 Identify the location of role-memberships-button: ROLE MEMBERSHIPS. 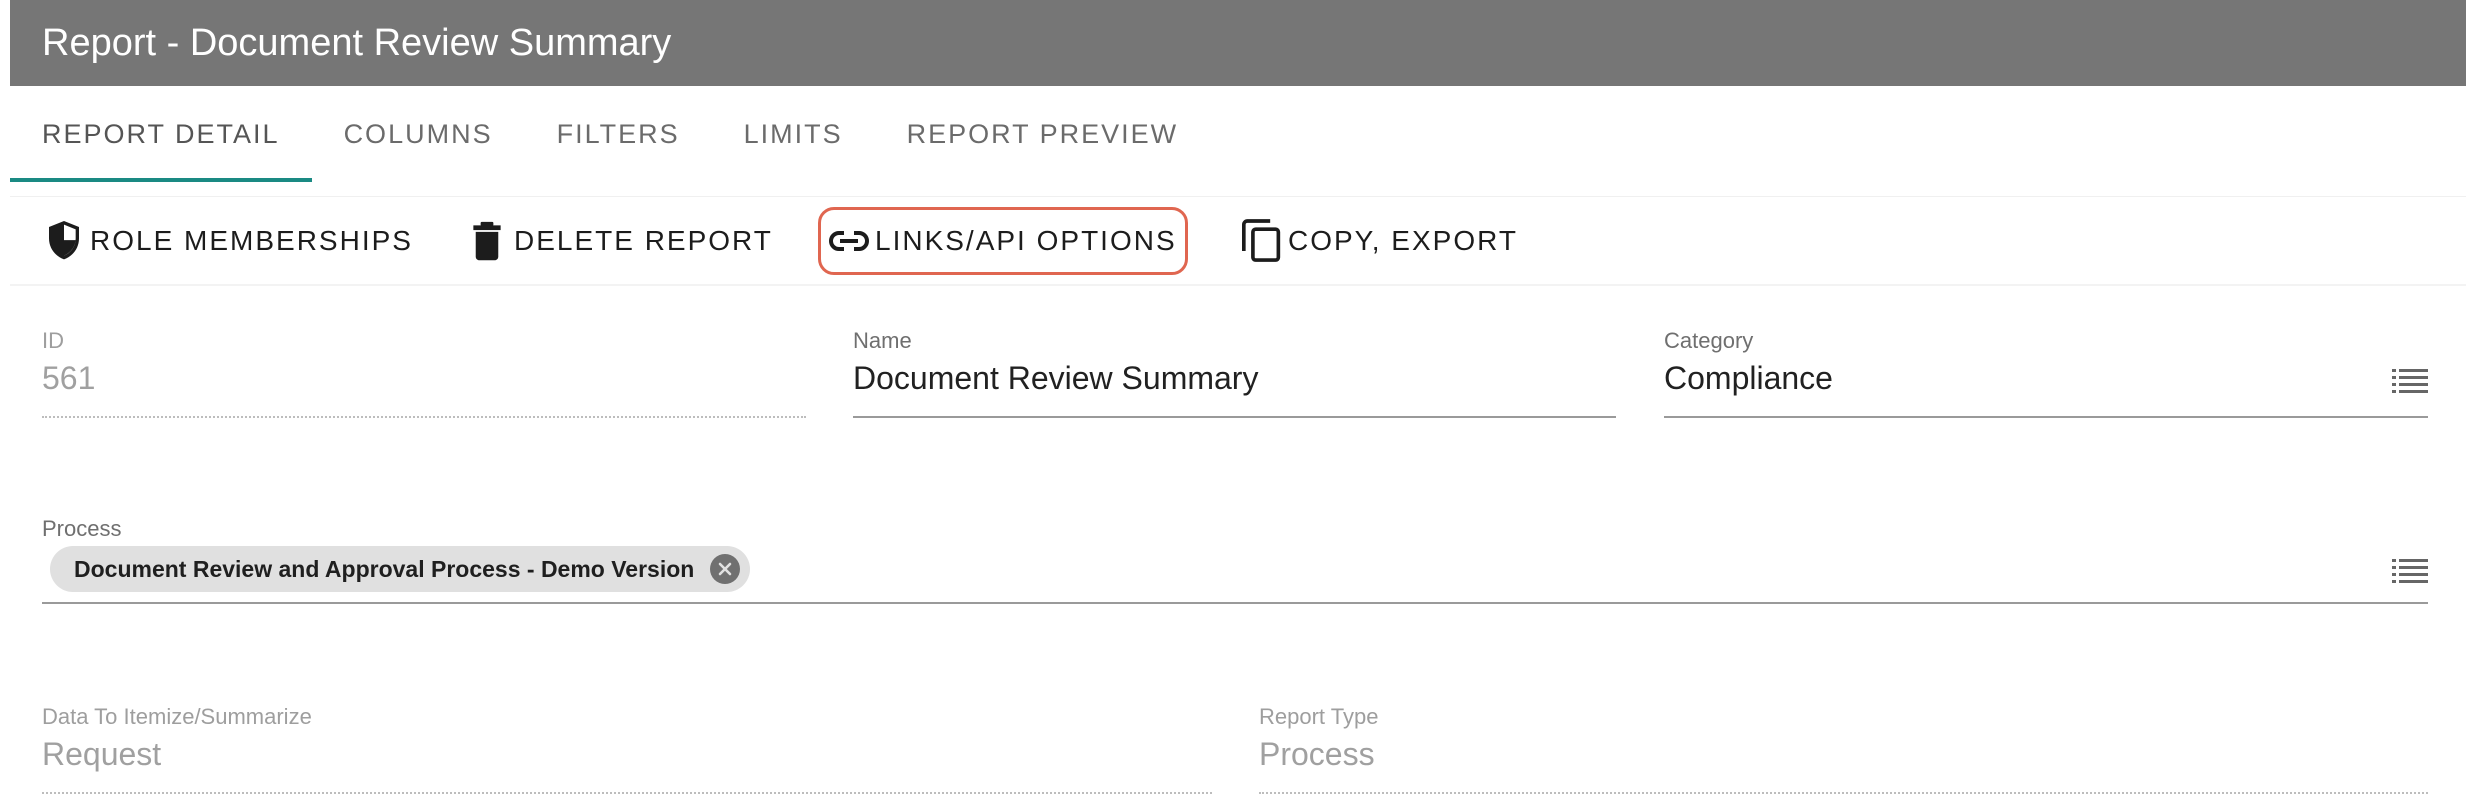
(228, 241).